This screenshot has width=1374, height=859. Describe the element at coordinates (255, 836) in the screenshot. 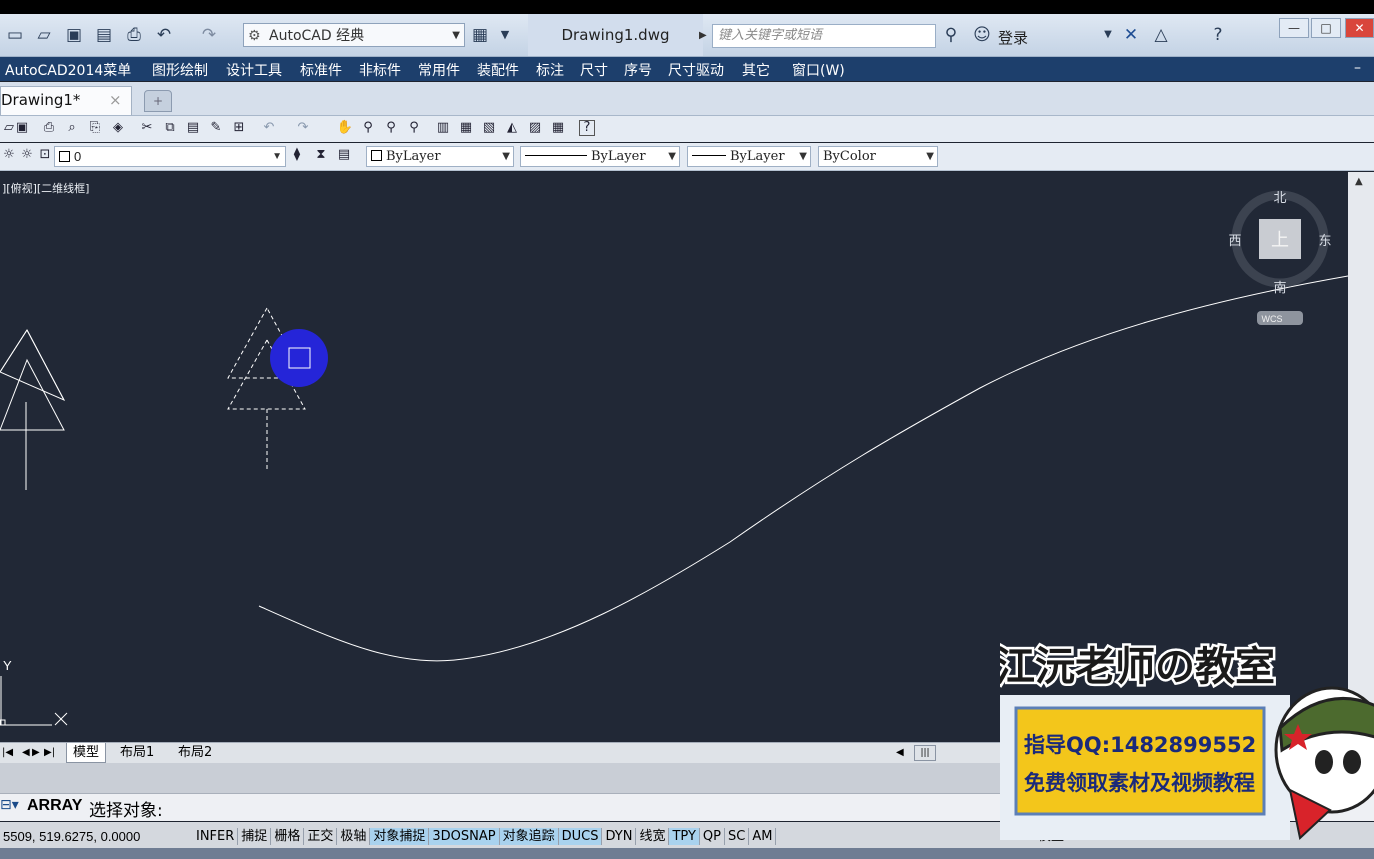

I see `status-toggle-捕捉: 捕捉` at that location.